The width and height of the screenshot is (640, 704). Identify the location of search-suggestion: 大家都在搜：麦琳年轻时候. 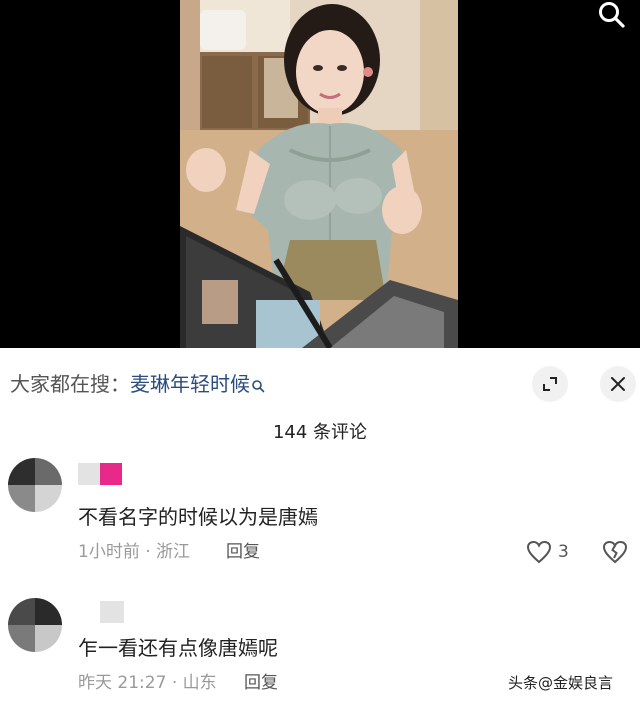
(137, 385).